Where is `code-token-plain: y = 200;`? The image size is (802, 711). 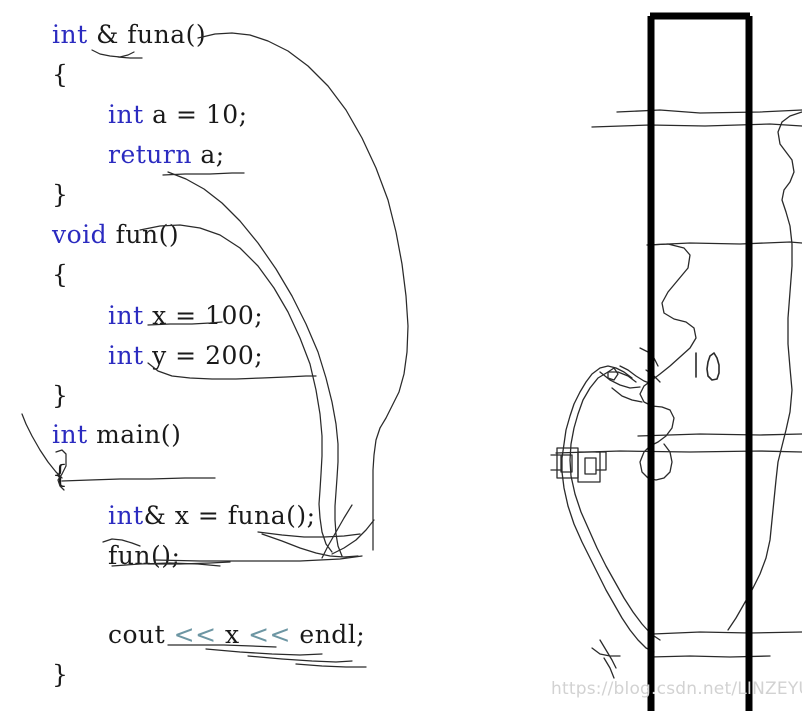 code-token-plain: y = 200; is located at coordinates (203, 355).